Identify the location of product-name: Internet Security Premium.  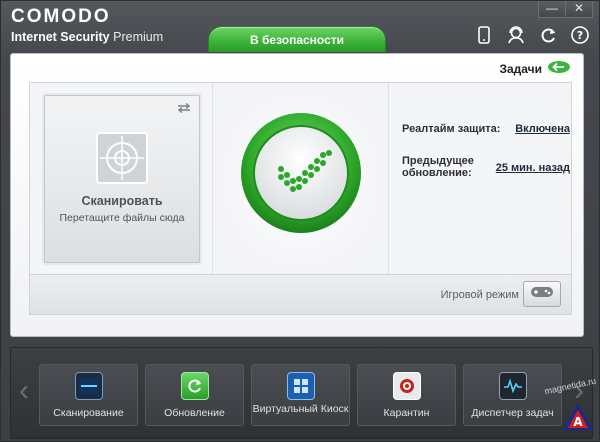
(87, 37).